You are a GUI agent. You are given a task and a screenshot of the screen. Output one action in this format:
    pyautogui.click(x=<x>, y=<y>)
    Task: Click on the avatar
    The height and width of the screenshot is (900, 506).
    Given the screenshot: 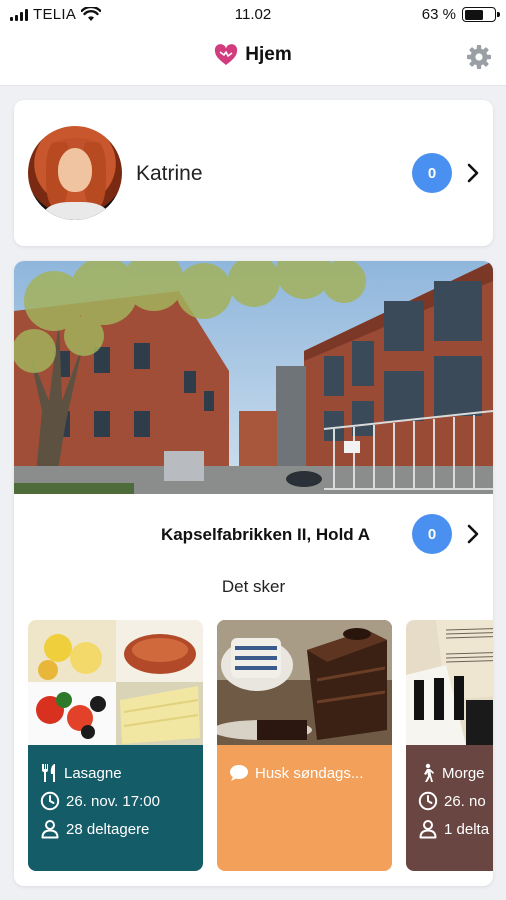 What is the action you would take?
    pyautogui.click(x=75, y=173)
    